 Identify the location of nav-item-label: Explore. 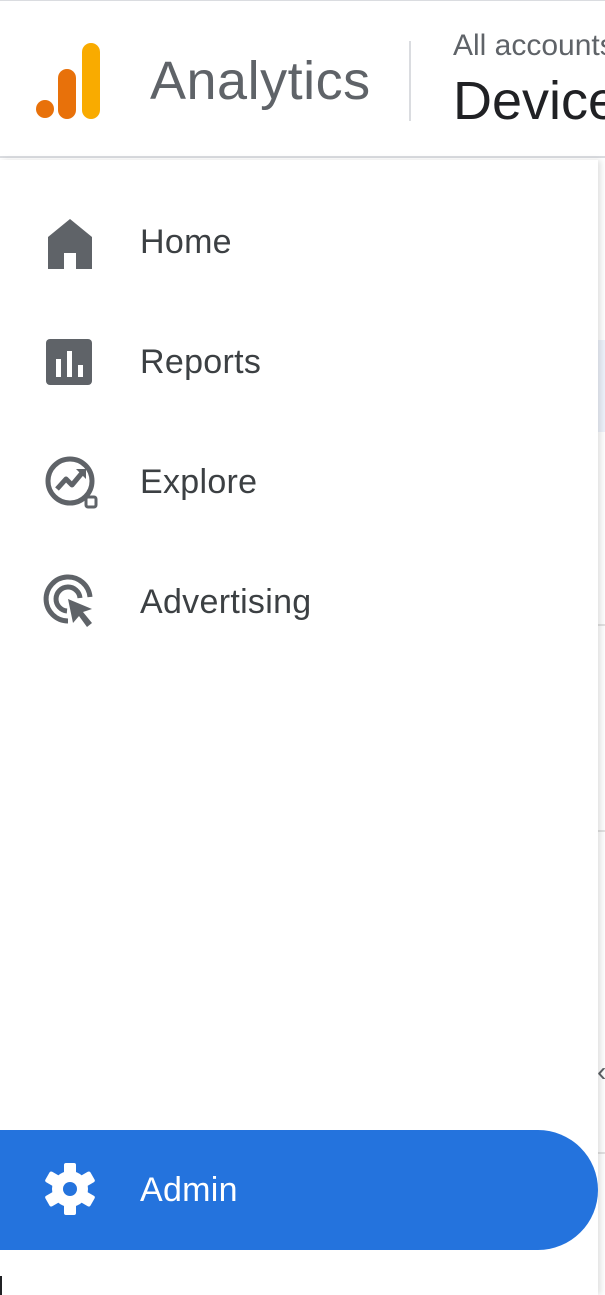
(199, 482).